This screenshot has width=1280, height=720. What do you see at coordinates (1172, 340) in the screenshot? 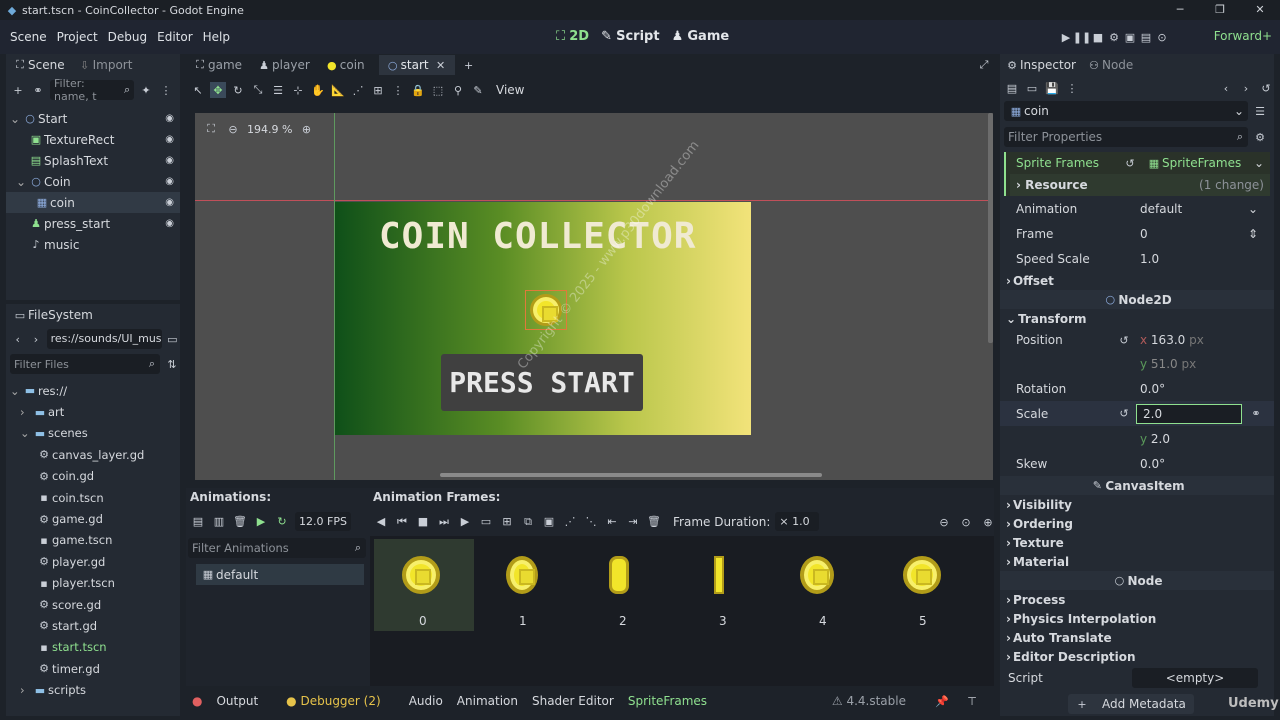
I see `position-x-field: x 163.0 px` at bounding box center [1172, 340].